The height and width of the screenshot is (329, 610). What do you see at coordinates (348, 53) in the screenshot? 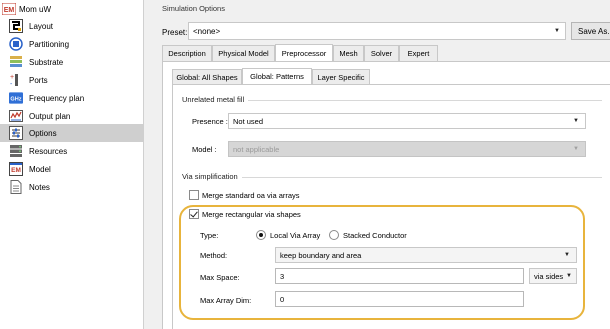
I see `tab-mesh: Mesh` at bounding box center [348, 53].